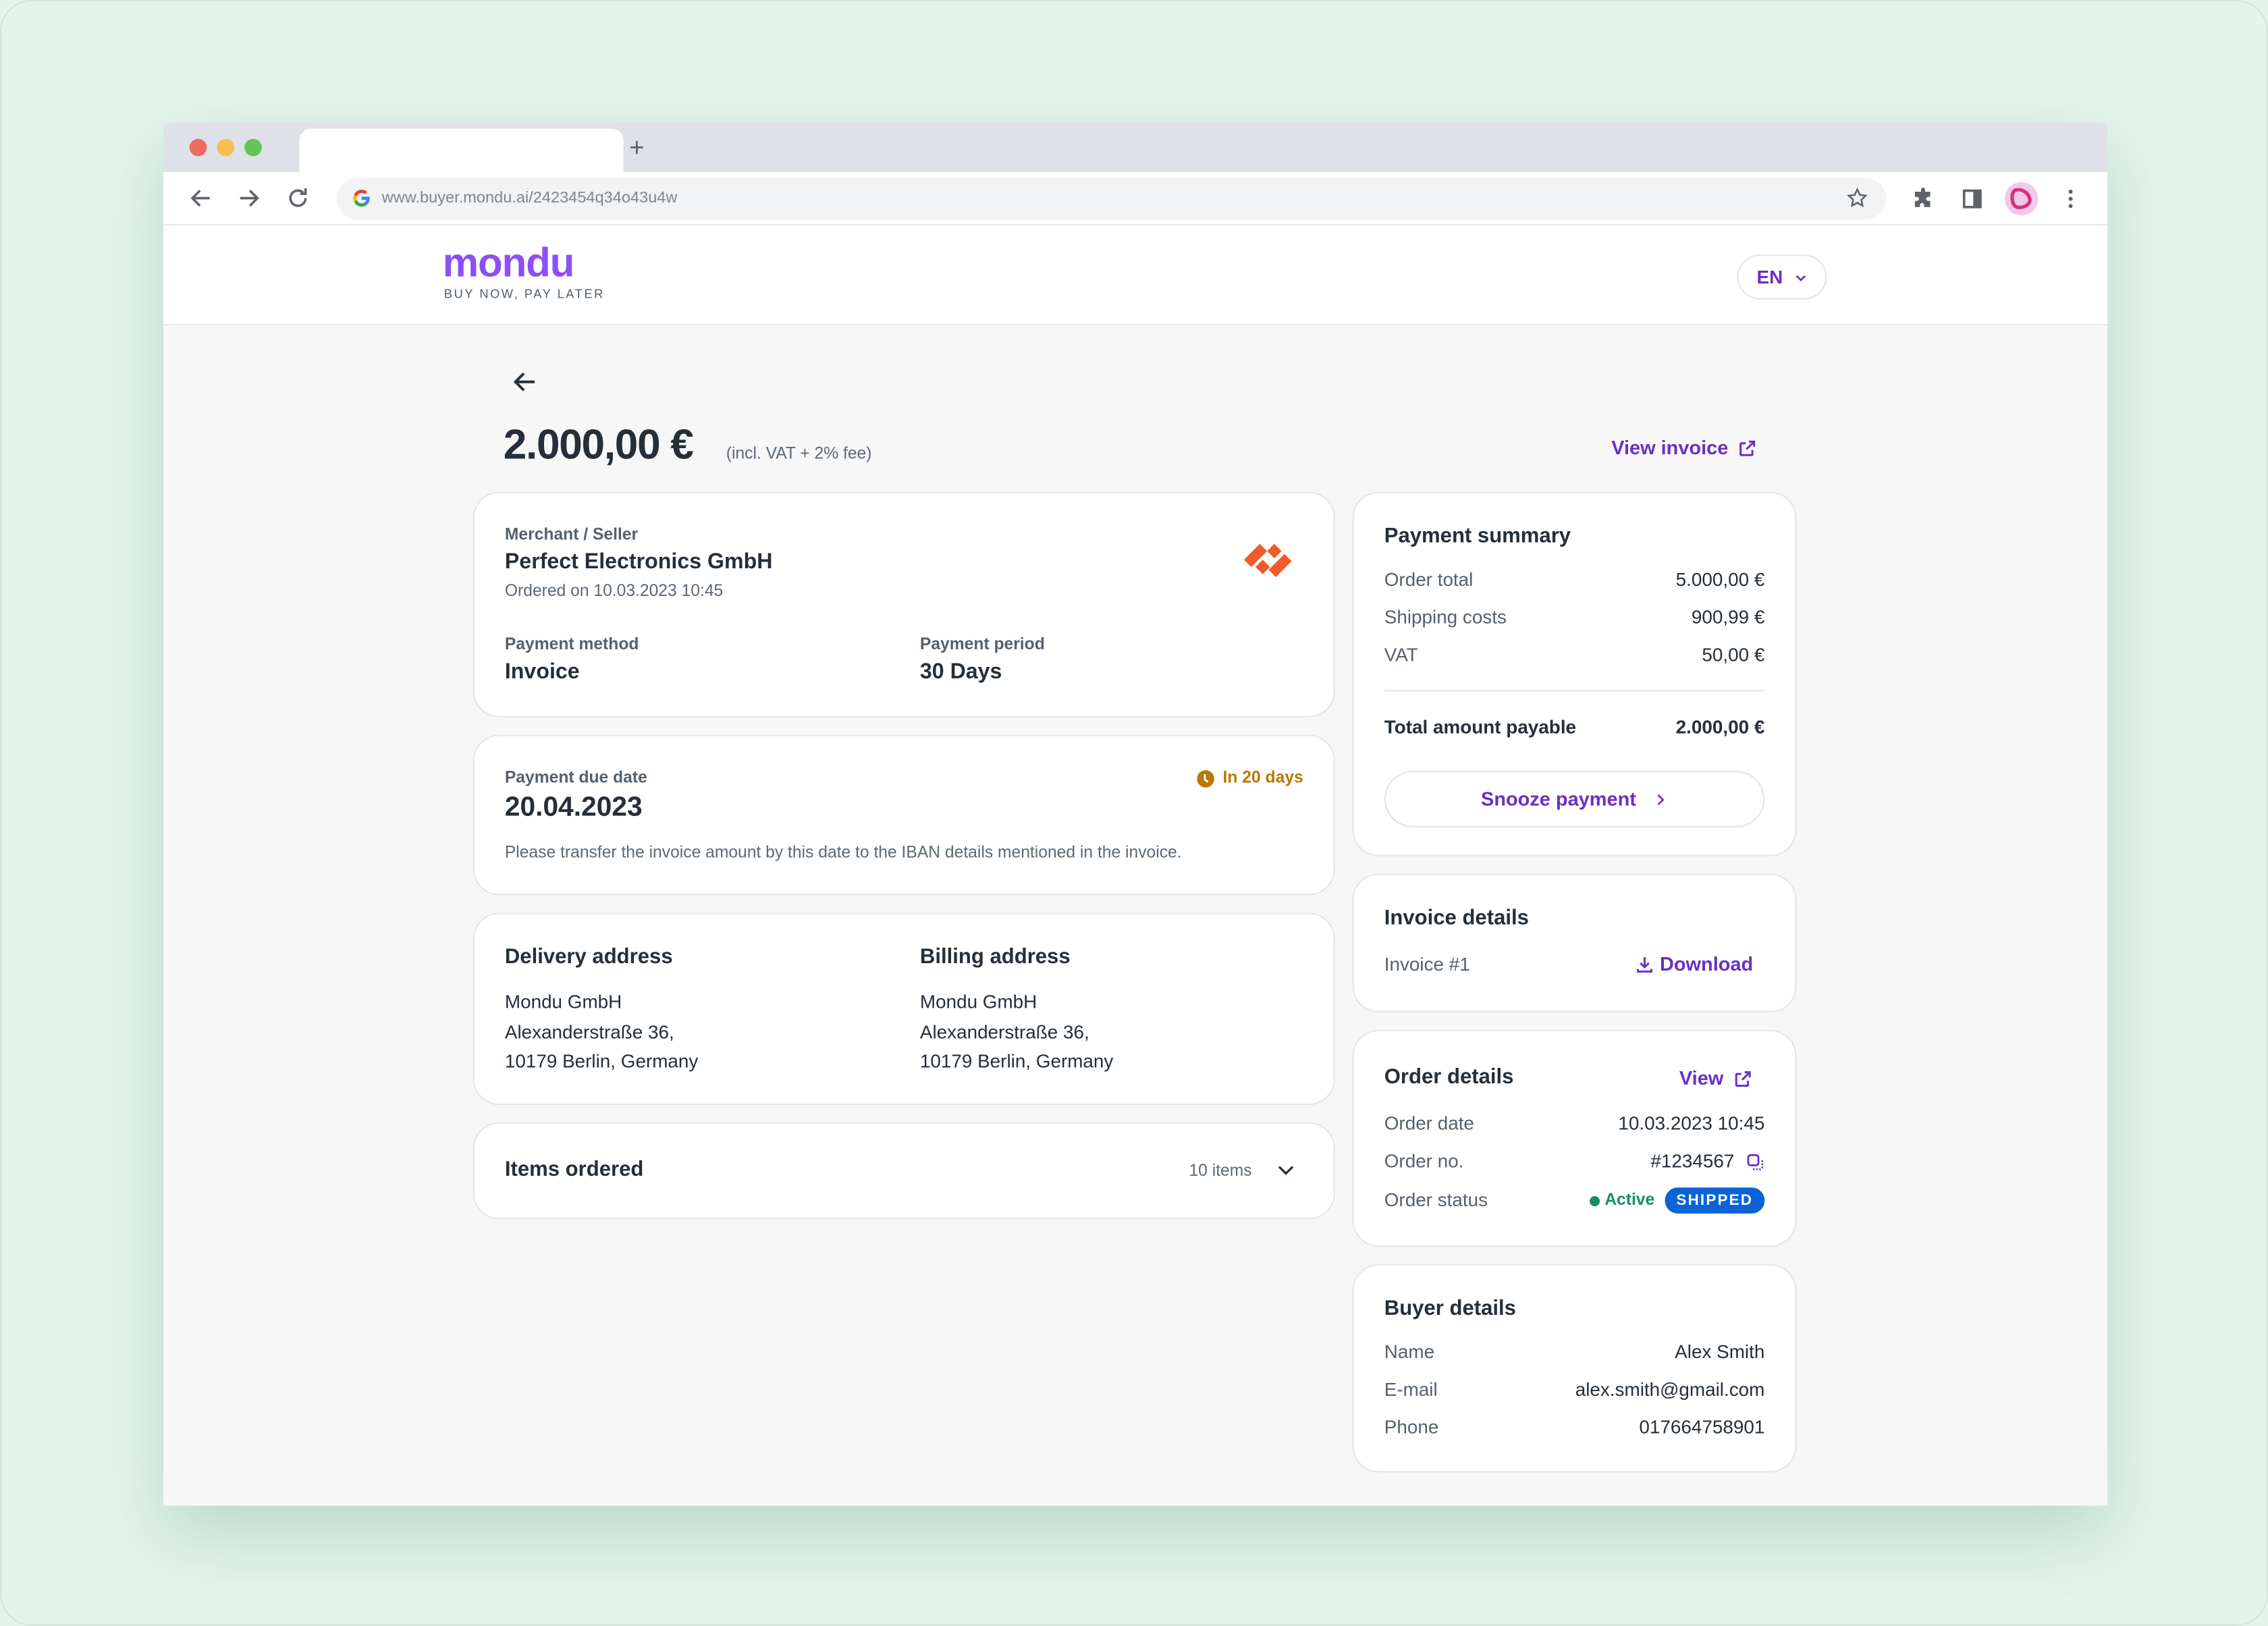  I want to click on view-order-link: View, so click(1715, 1078).